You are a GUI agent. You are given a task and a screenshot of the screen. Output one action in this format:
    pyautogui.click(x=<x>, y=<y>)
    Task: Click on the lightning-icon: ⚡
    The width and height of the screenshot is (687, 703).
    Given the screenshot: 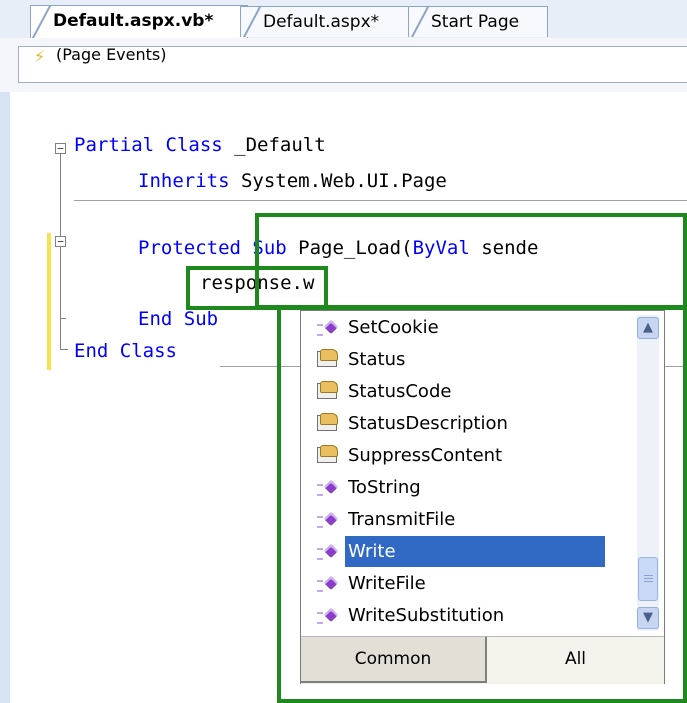 What is the action you would take?
    pyautogui.click(x=40, y=56)
    